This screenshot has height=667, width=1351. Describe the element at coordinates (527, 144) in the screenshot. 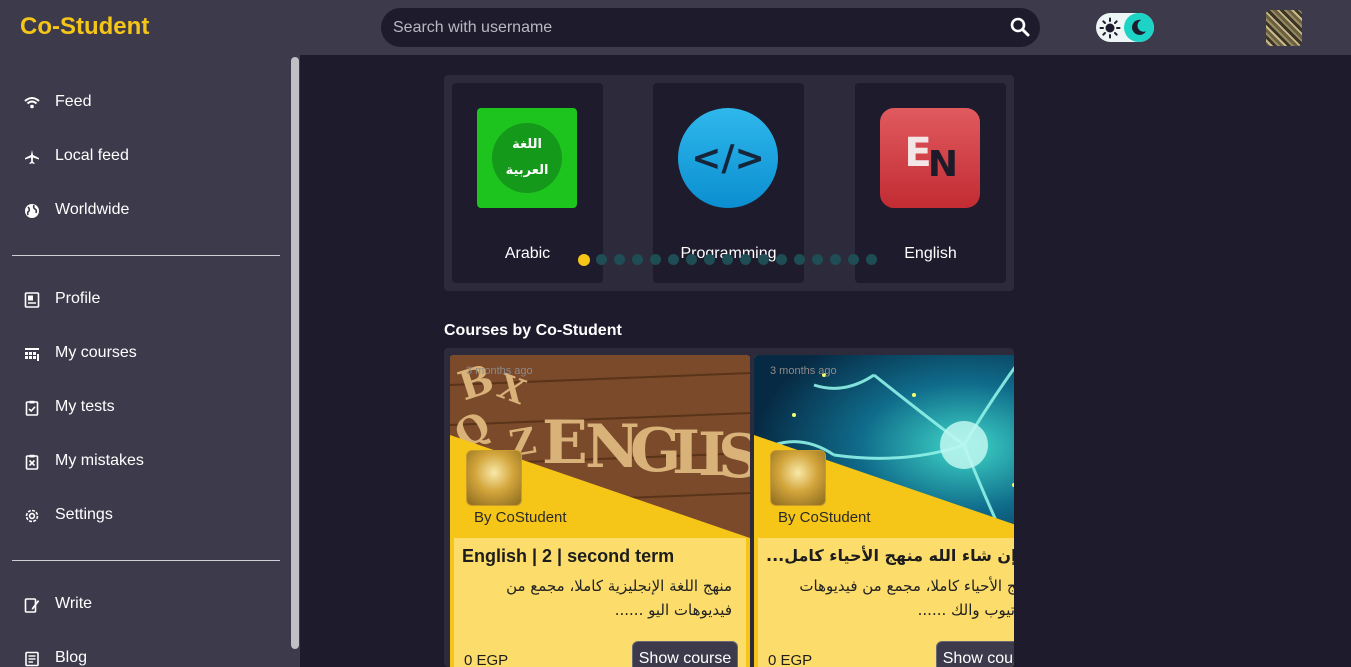

I see `arabic-icon-text-1: اللغة` at that location.